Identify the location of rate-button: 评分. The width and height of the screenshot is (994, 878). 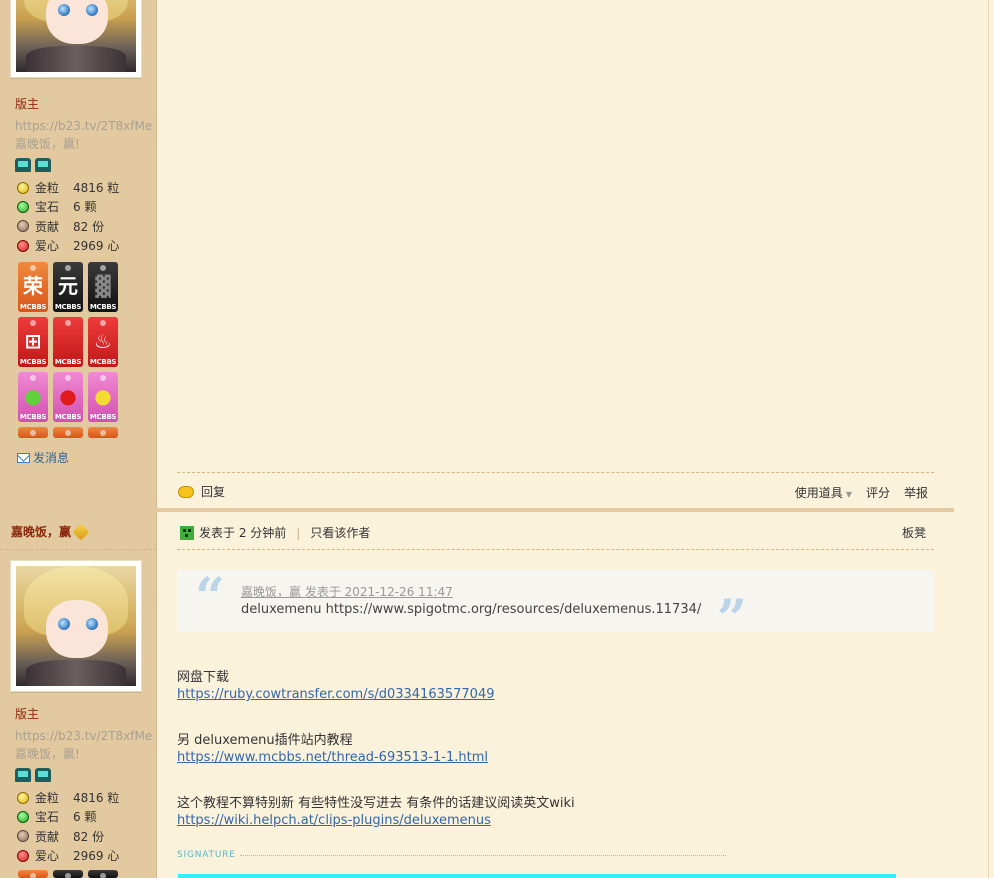
(878, 492).